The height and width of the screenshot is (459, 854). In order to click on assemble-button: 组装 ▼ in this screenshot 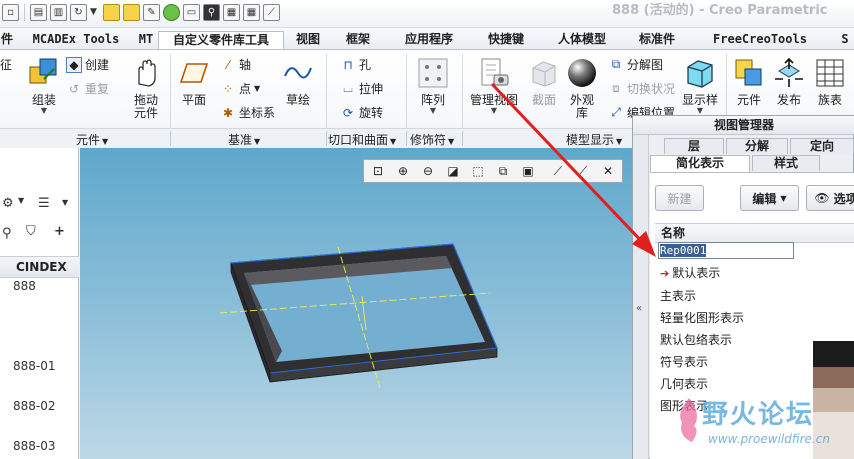, I will do `click(44, 85)`.